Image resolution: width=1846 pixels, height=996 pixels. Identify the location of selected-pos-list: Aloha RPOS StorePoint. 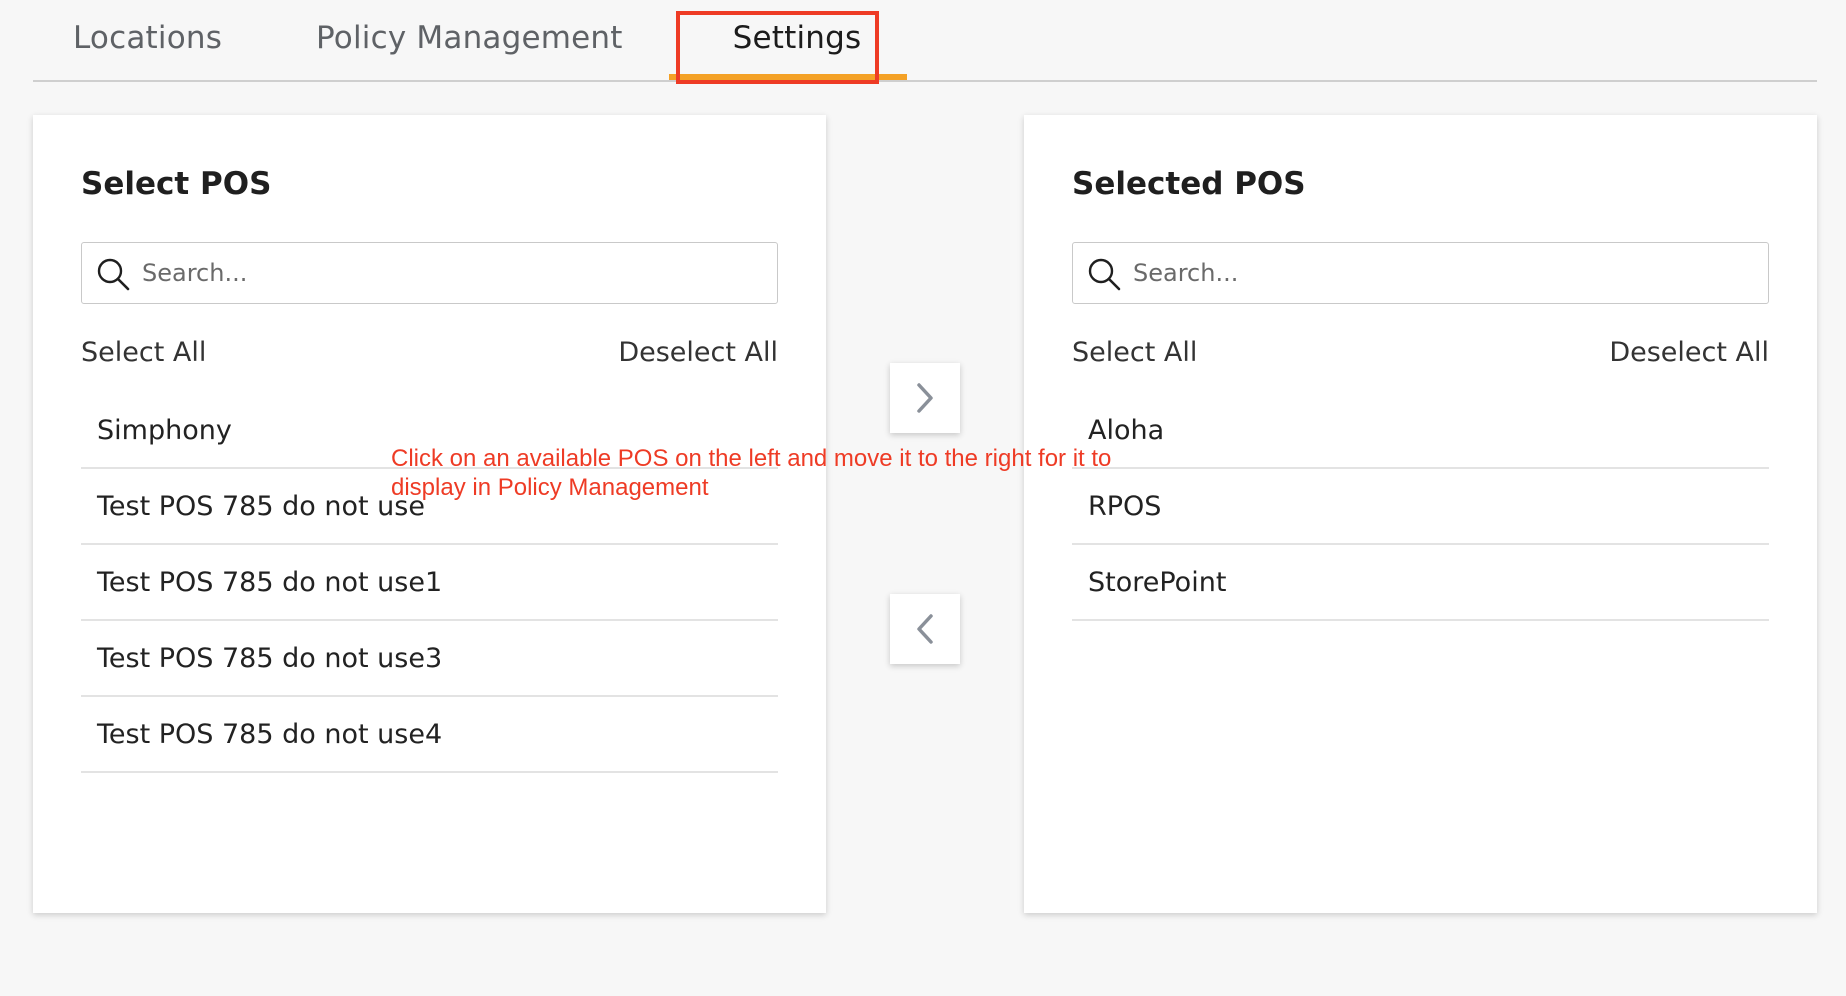
(1420, 507).